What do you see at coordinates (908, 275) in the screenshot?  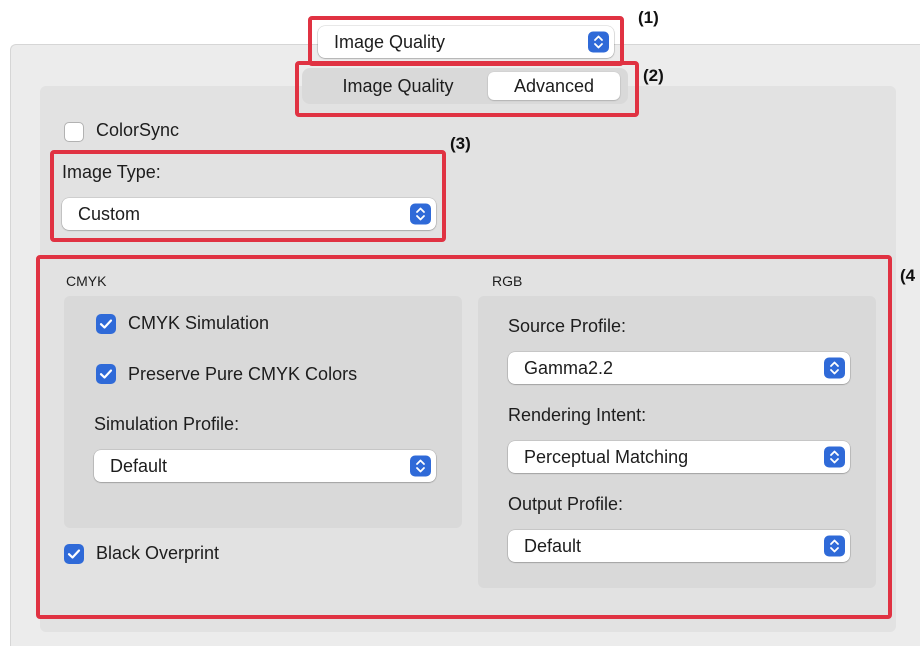 I see `callout-label-4: (4` at bounding box center [908, 275].